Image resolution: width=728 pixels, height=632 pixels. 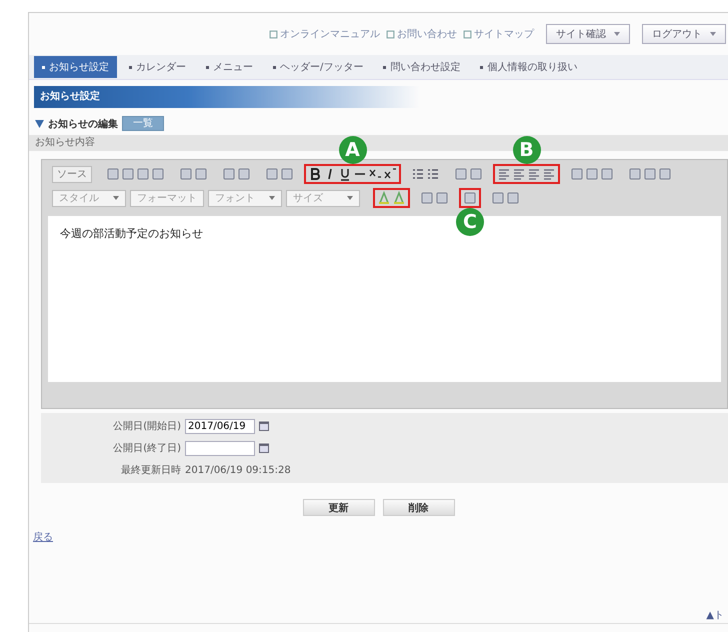 I want to click on header-link: オンラインマニュアル, so click(x=324, y=34).